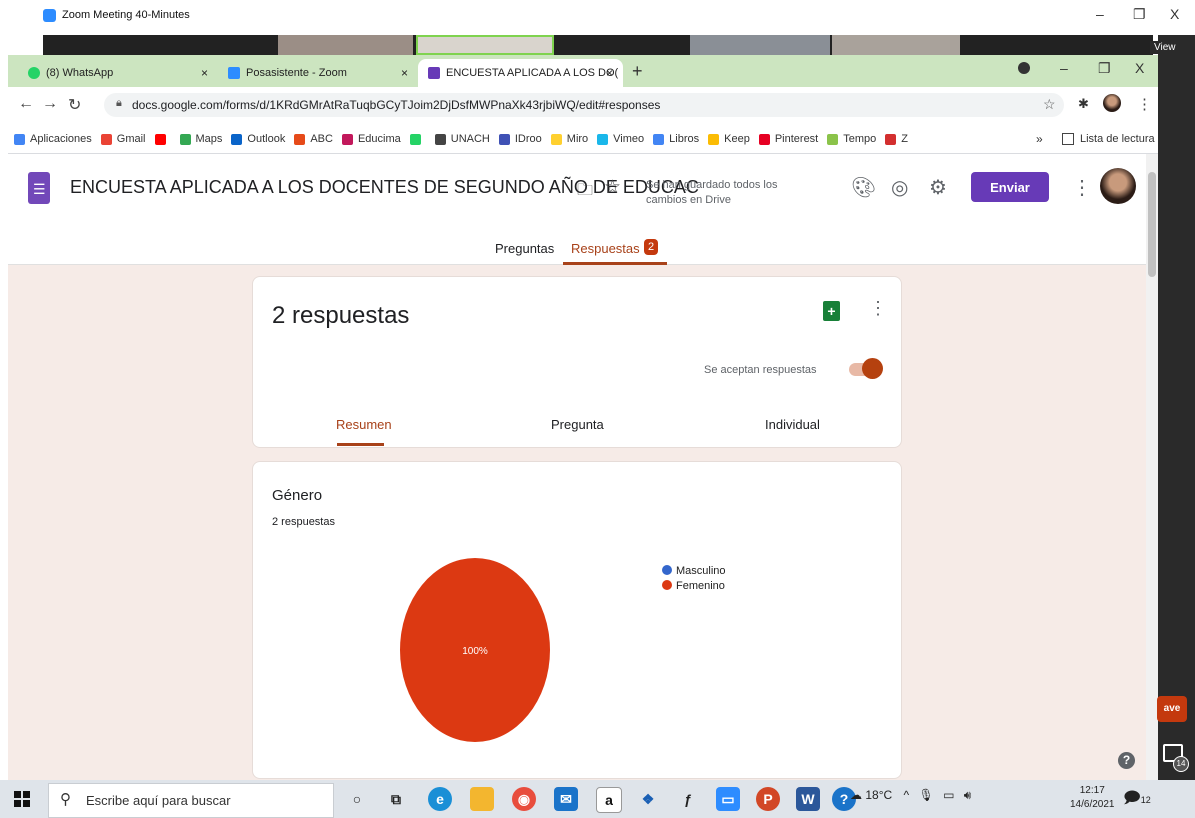 Image resolution: width=1195 pixels, height=818 pixels. What do you see at coordinates (1112, 103) in the screenshot?
I see `browser-profile-avatar` at bounding box center [1112, 103].